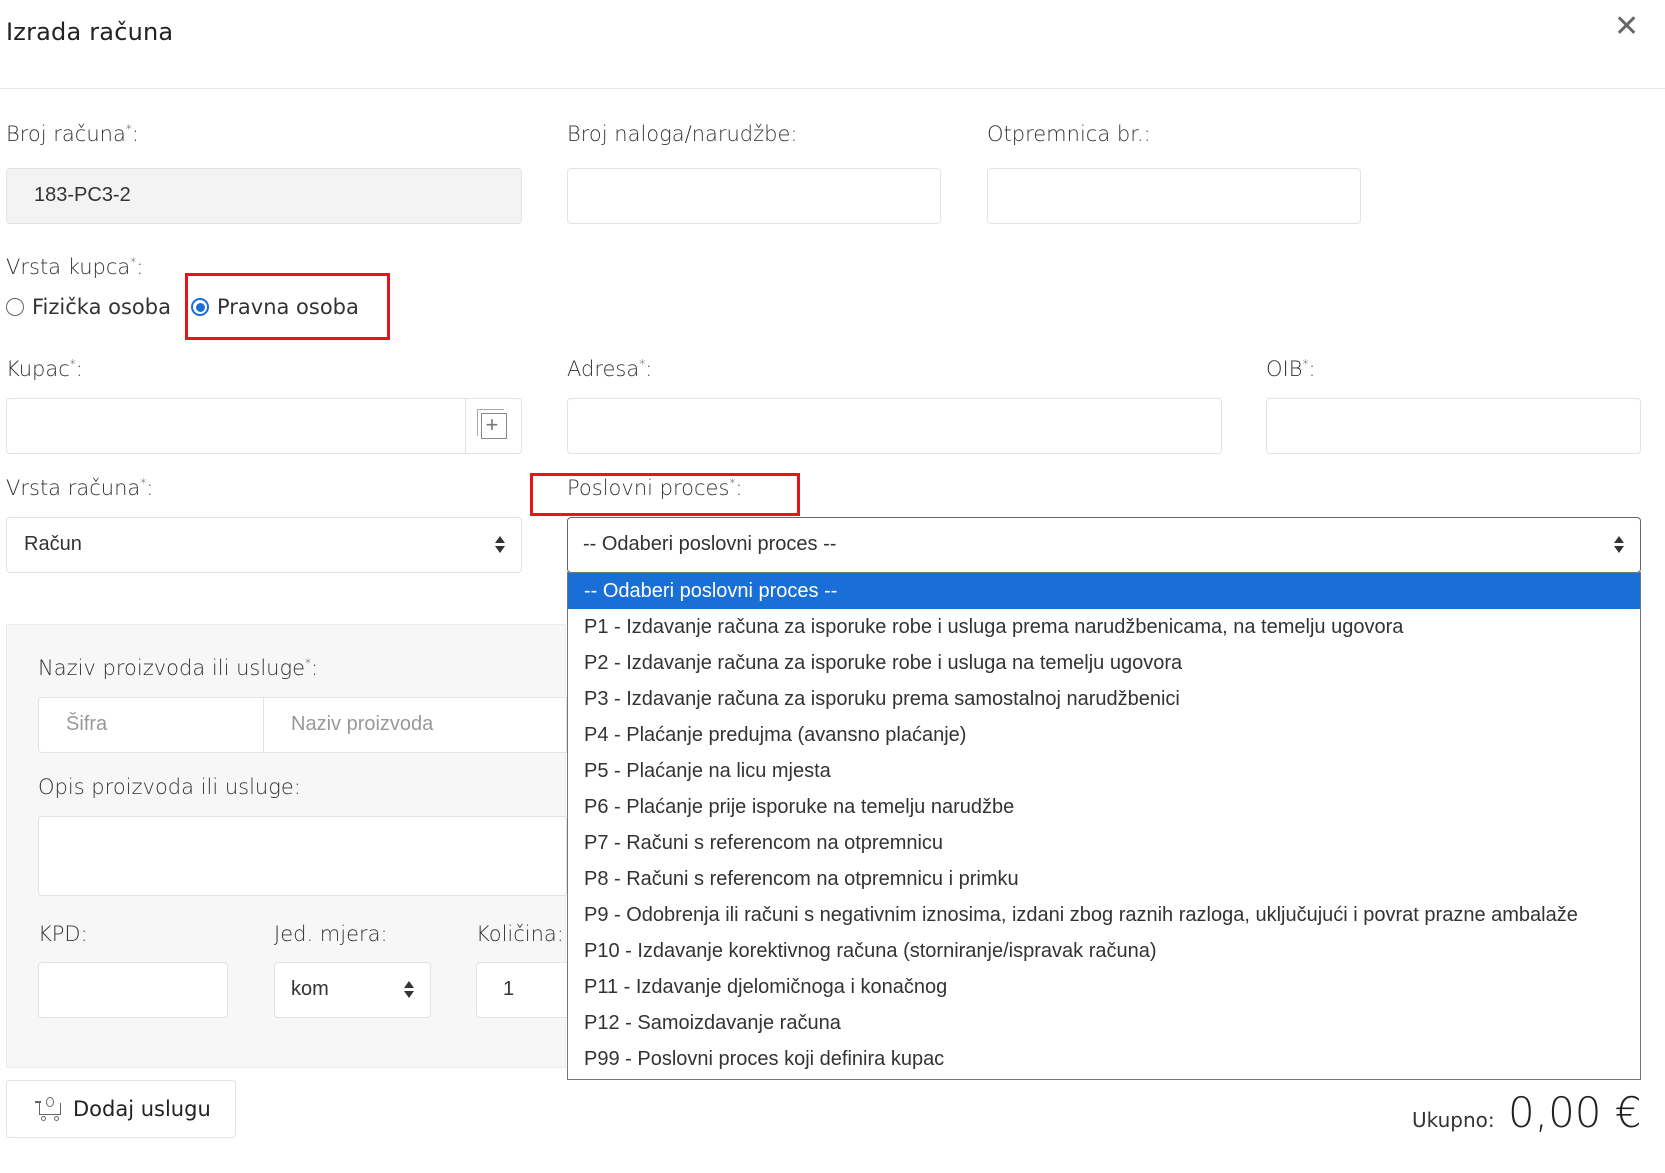  What do you see at coordinates (178, 668) in the screenshot?
I see `product-name-label: Naziv proizvoda ili usluge*:` at bounding box center [178, 668].